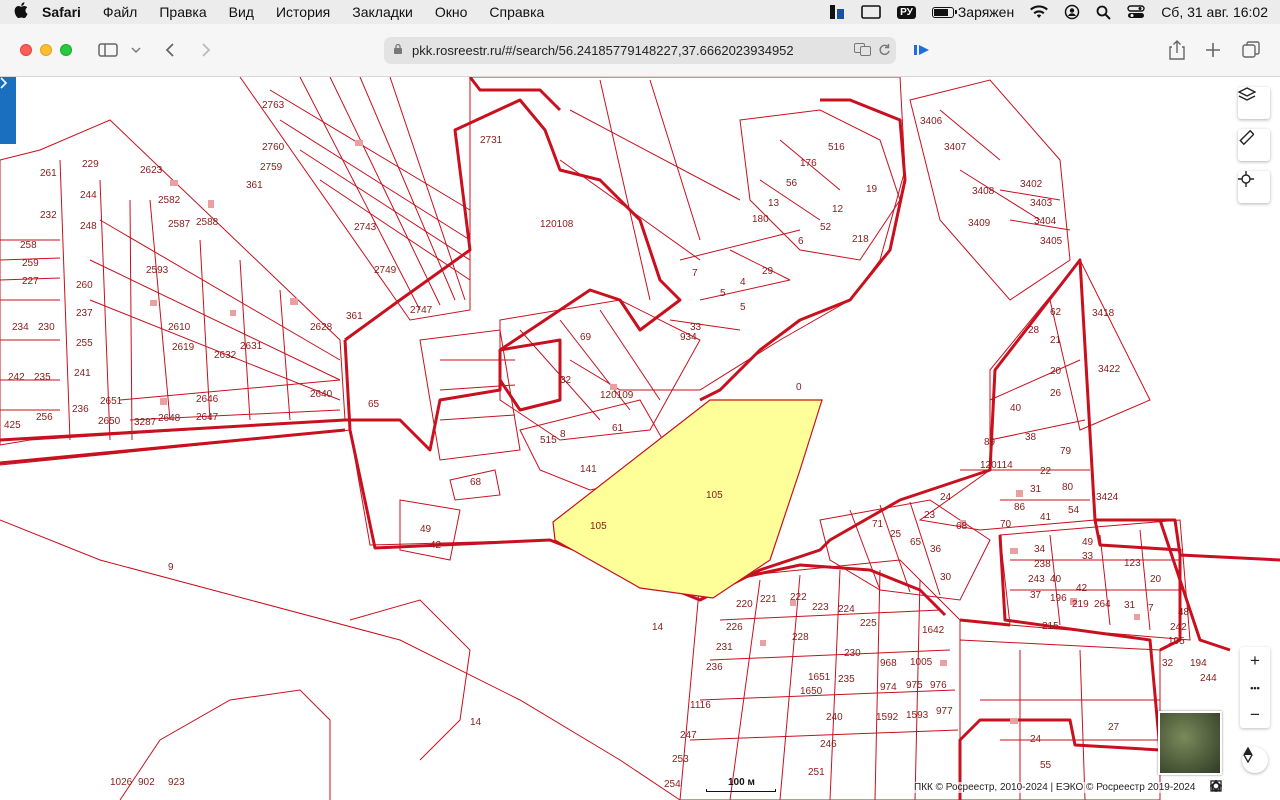 Image resolution: width=1280 pixels, height=800 pixels. What do you see at coordinates (241, 12) in the screenshot?
I see `menu-view: Вид` at bounding box center [241, 12].